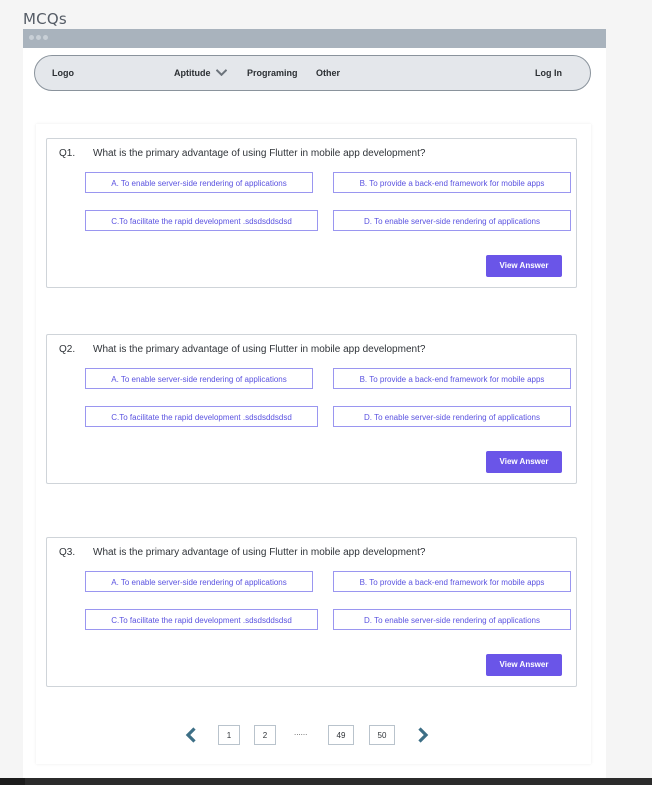 The width and height of the screenshot is (652, 785). I want to click on taskbar-start, so click(12, 781).